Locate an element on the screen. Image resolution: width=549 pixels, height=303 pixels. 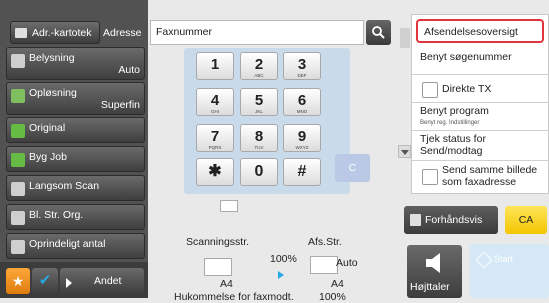
send-same-image-checkbox is located at coordinates (430, 177).